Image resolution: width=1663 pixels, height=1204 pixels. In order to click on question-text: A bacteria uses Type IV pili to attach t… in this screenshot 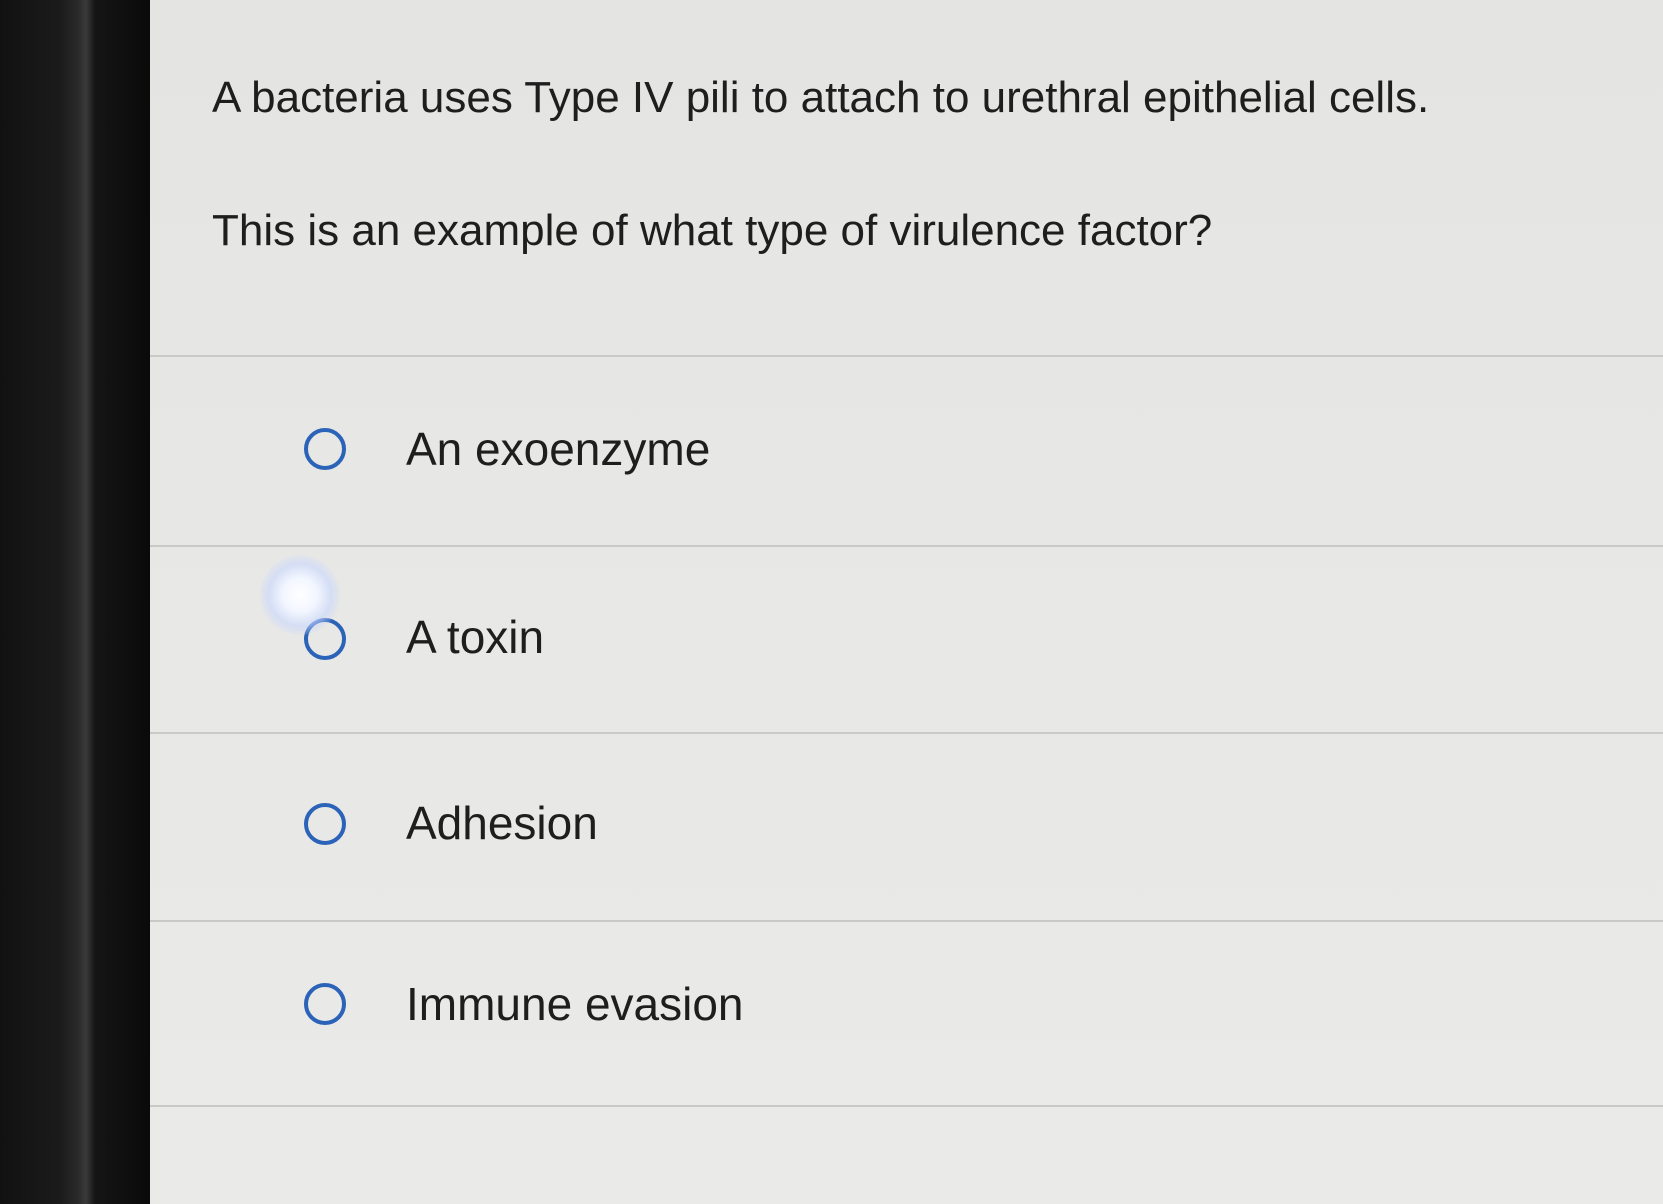, I will do `click(821, 161)`.